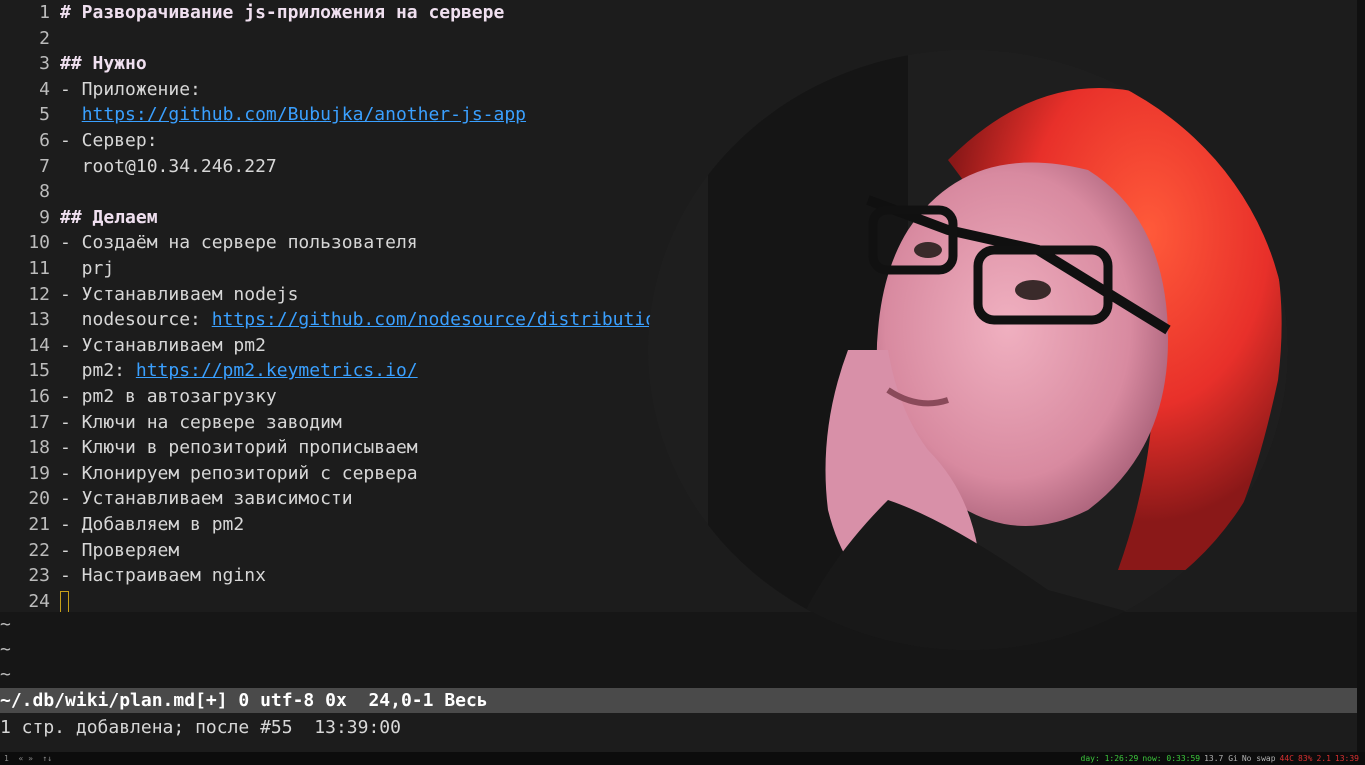  I want to click on status-widget: 83%, so click(1305, 758).